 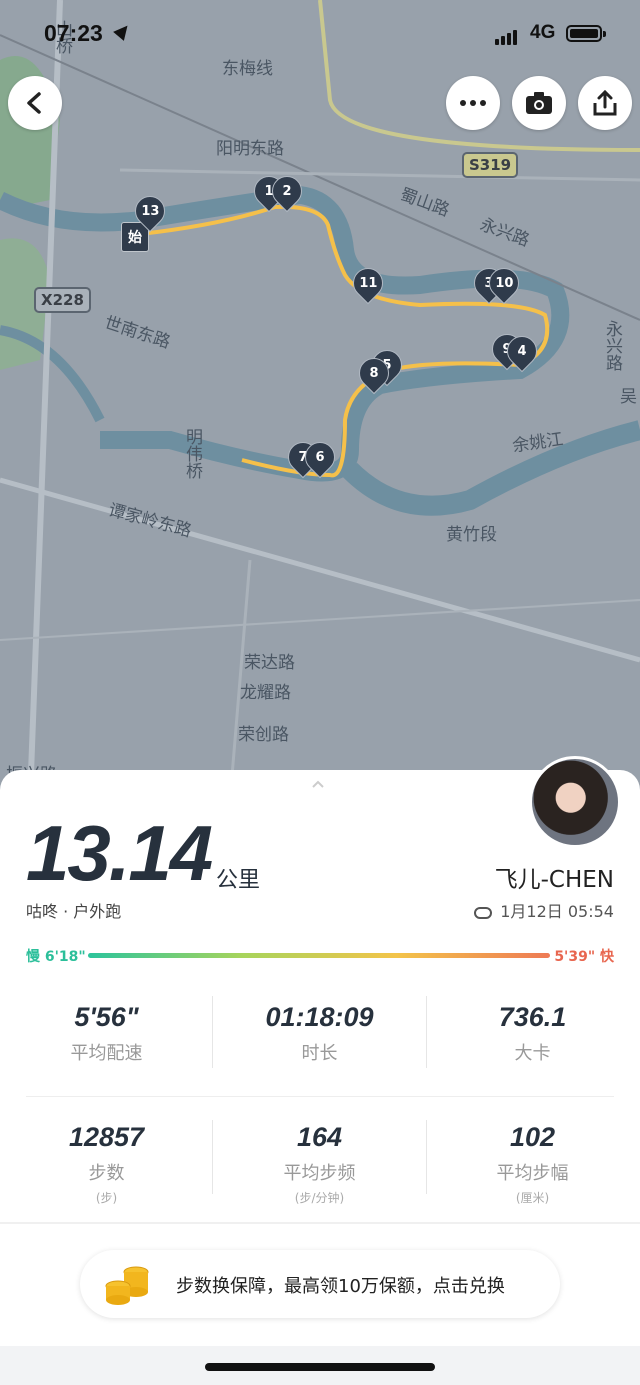 I want to click on stat-label: 大卡, so click(x=532, y=1053).